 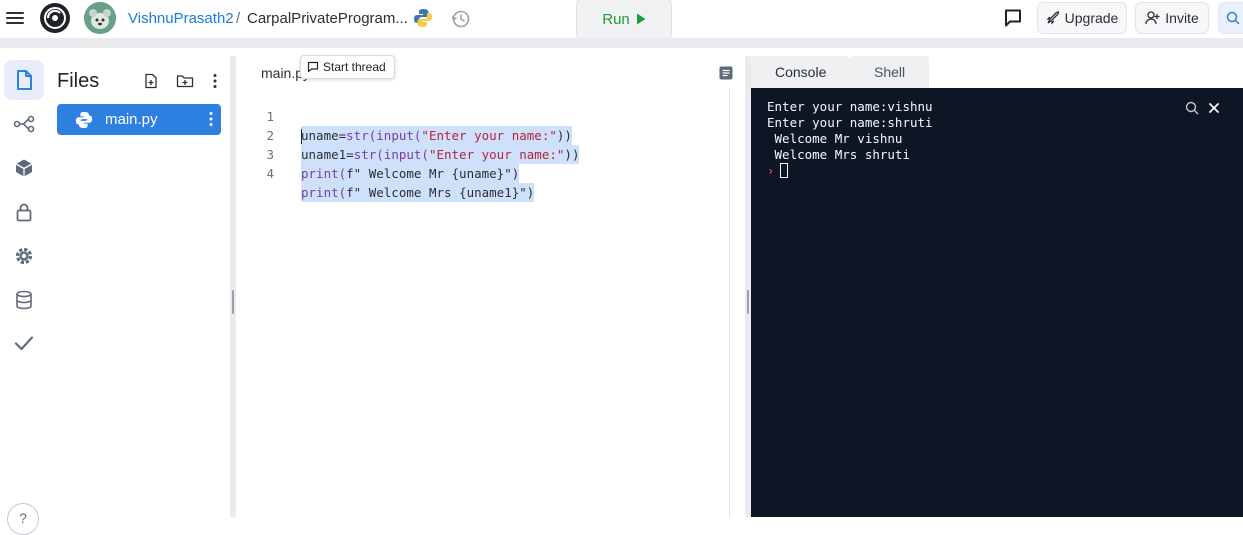 What do you see at coordinates (84, 120) in the screenshot?
I see `python-file-icon` at bounding box center [84, 120].